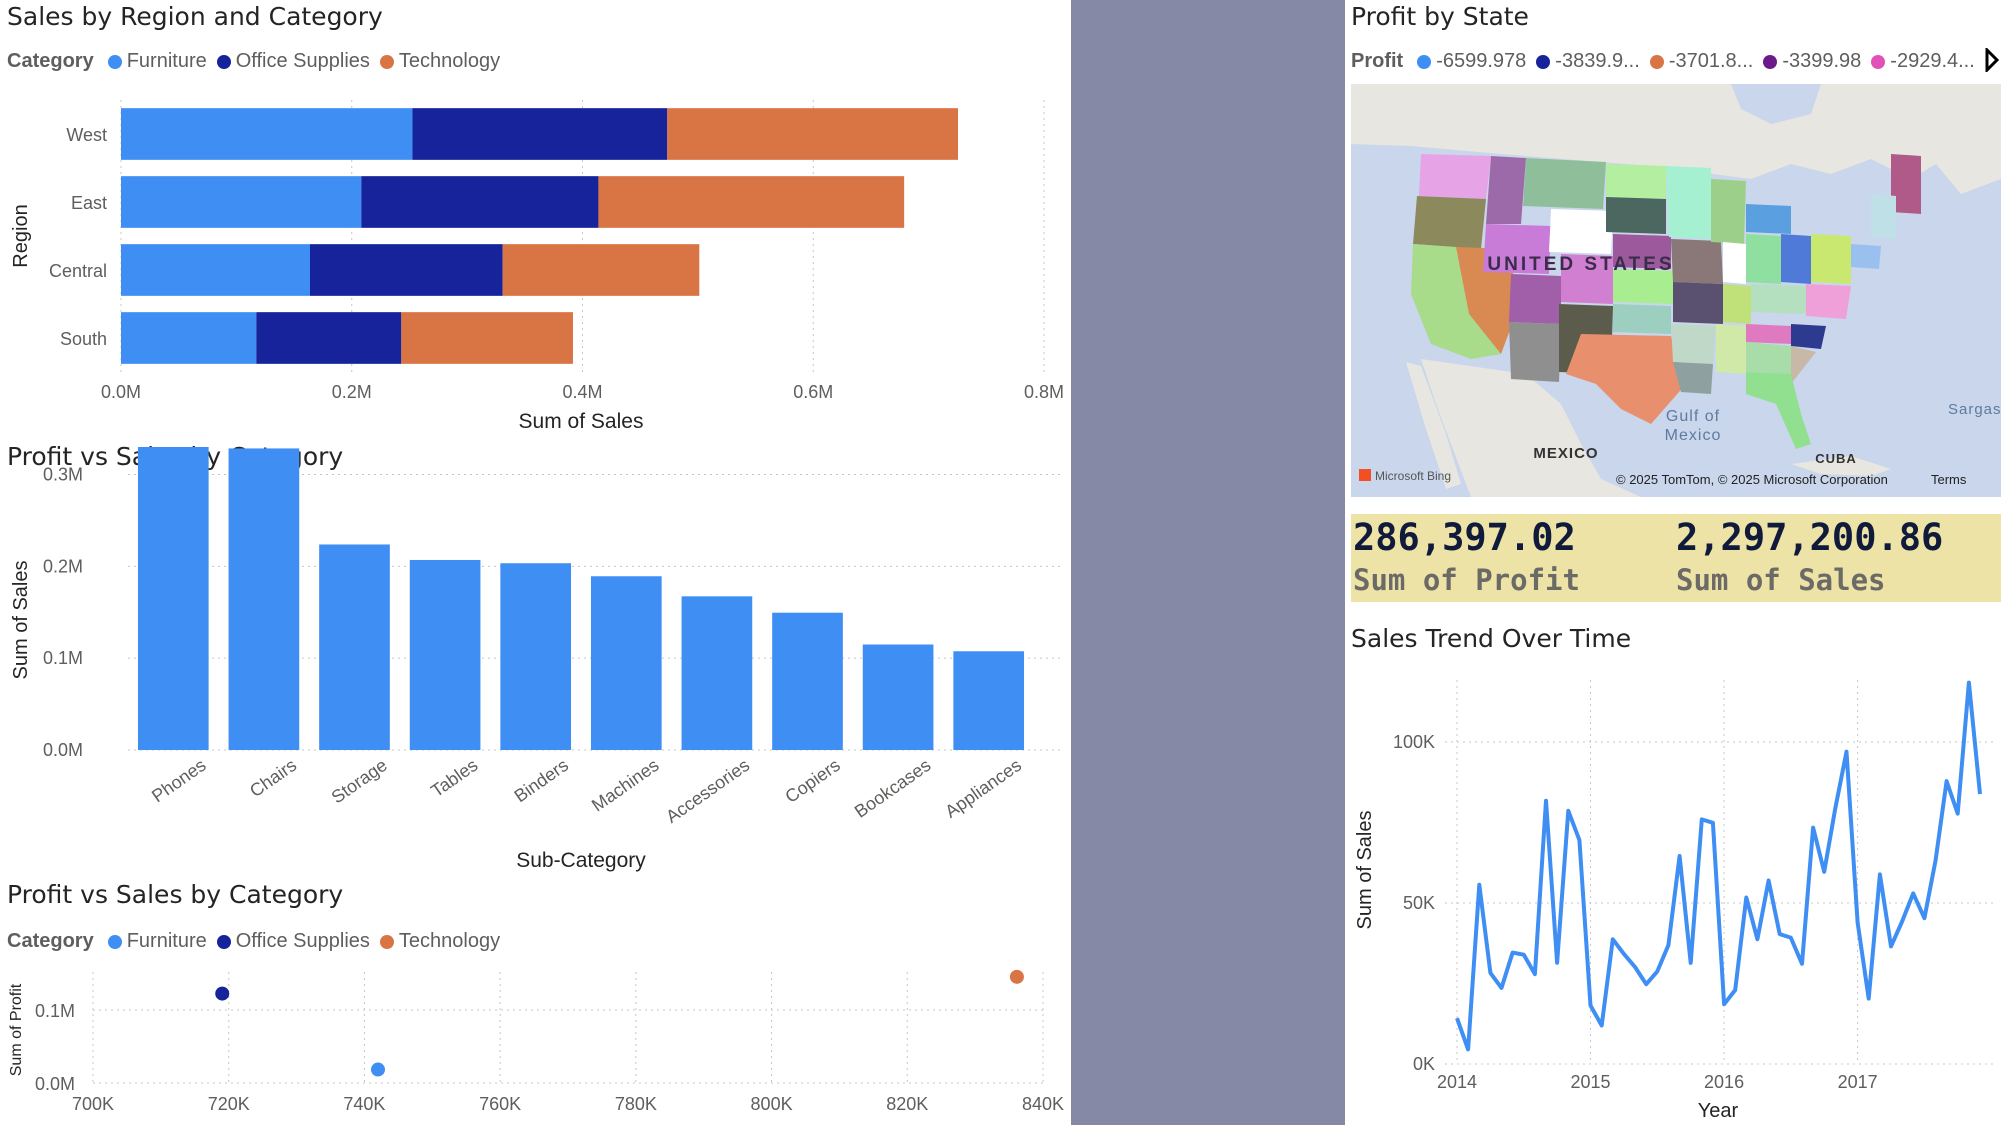  Describe the element at coordinates (1414, 742) in the screenshot. I see `y-tick-label: 100K` at that location.